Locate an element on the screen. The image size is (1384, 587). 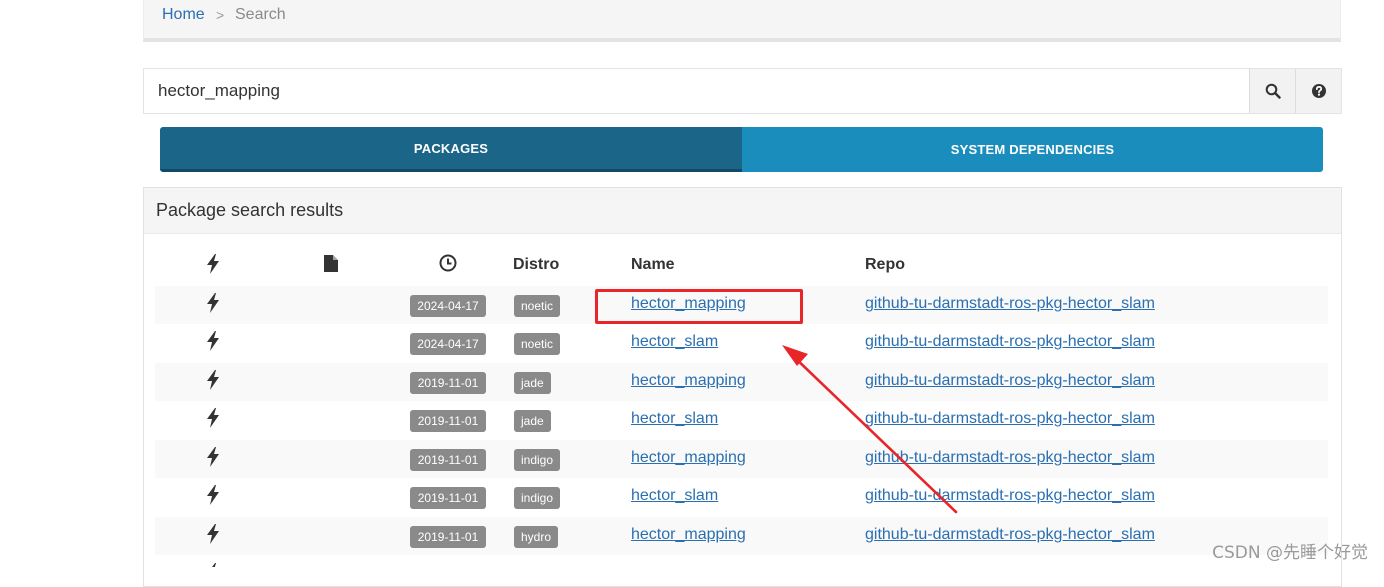
annotation-arrow-icon is located at coordinates (870, 429).